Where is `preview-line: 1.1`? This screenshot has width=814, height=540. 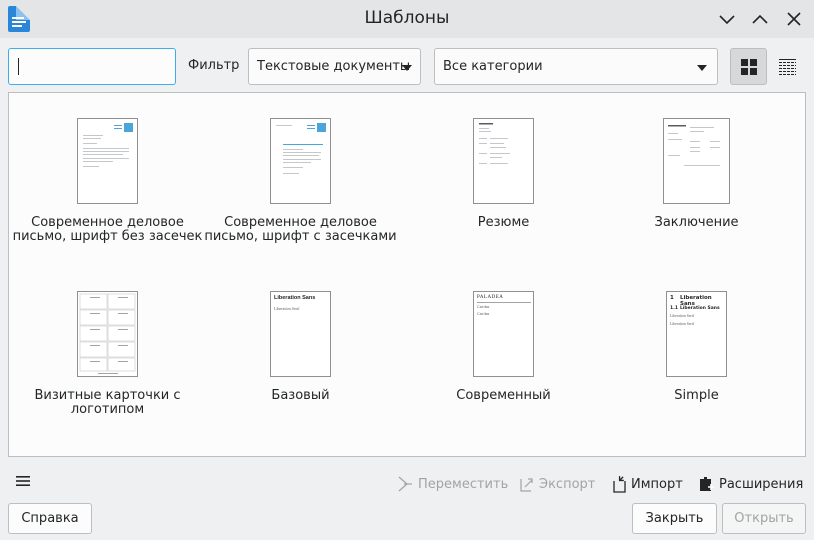 preview-line: 1.1 is located at coordinates (674, 308).